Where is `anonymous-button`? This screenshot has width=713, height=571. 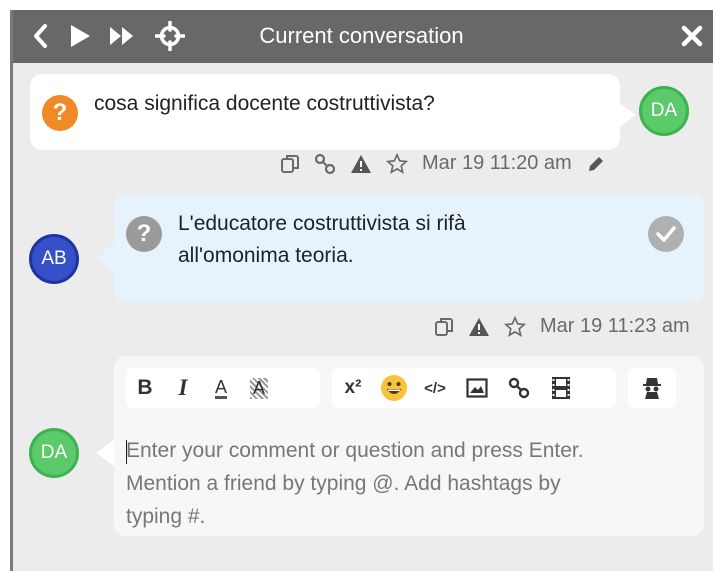
anonymous-button is located at coordinates (652, 388).